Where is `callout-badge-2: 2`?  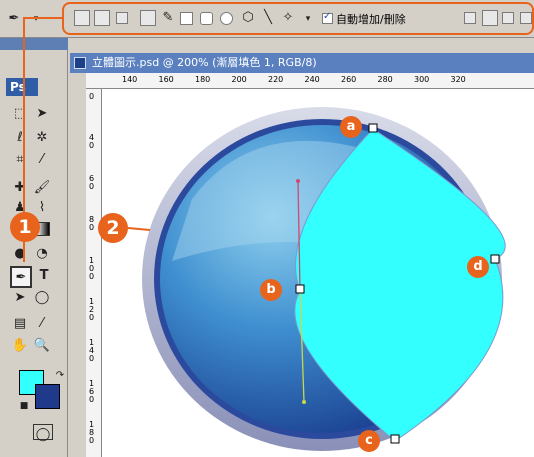 callout-badge-2: 2 is located at coordinates (113, 228).